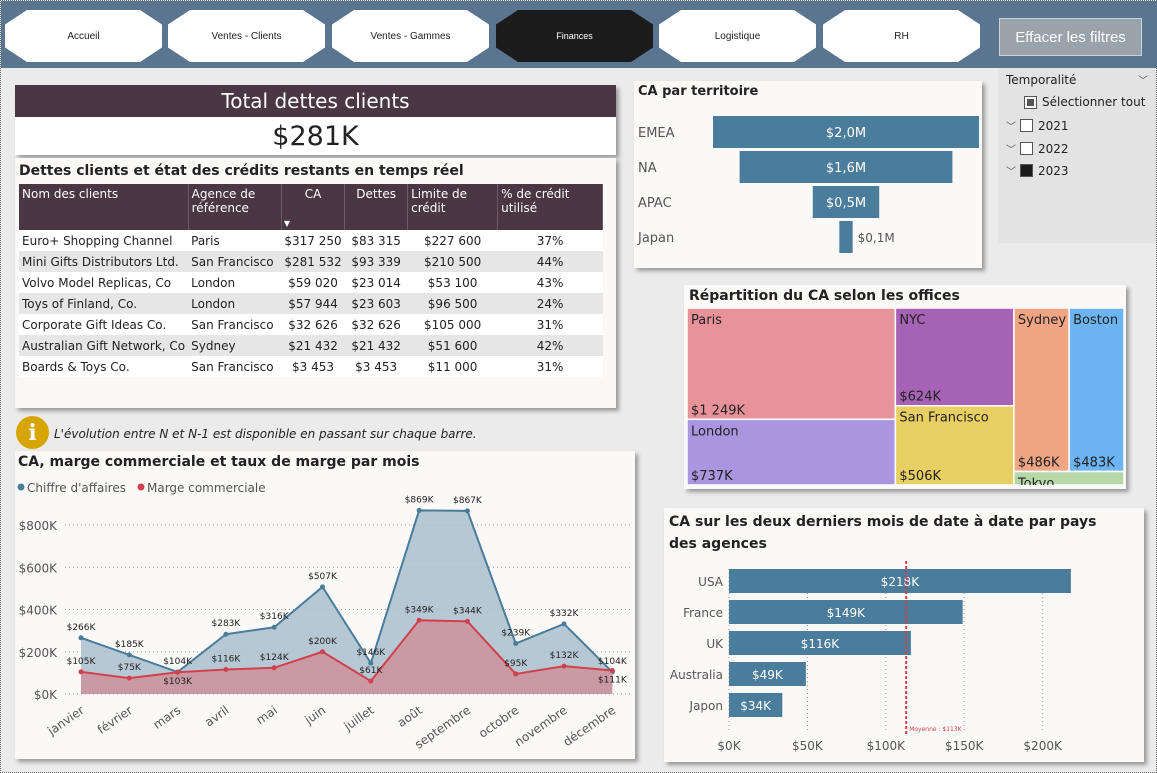  I want to click on territory-category-label: NA, so click(647, 168).